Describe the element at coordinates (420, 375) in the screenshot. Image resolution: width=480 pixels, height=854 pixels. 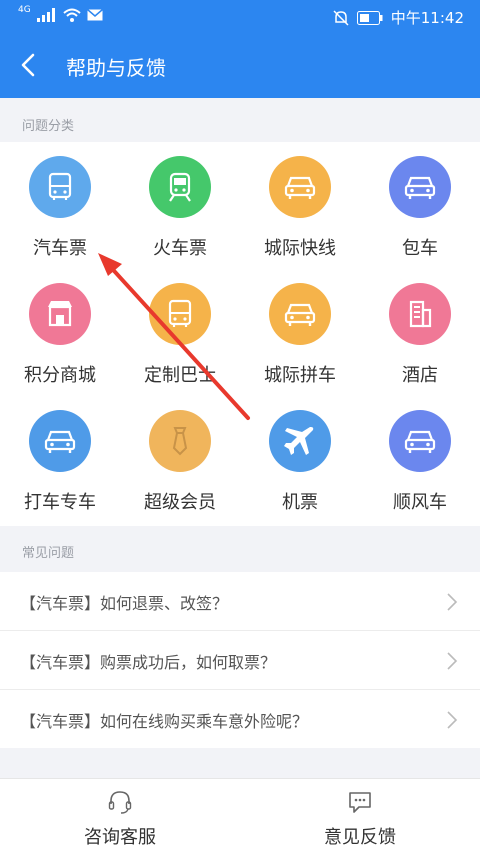
I see `category-label: 酒店` at that location.